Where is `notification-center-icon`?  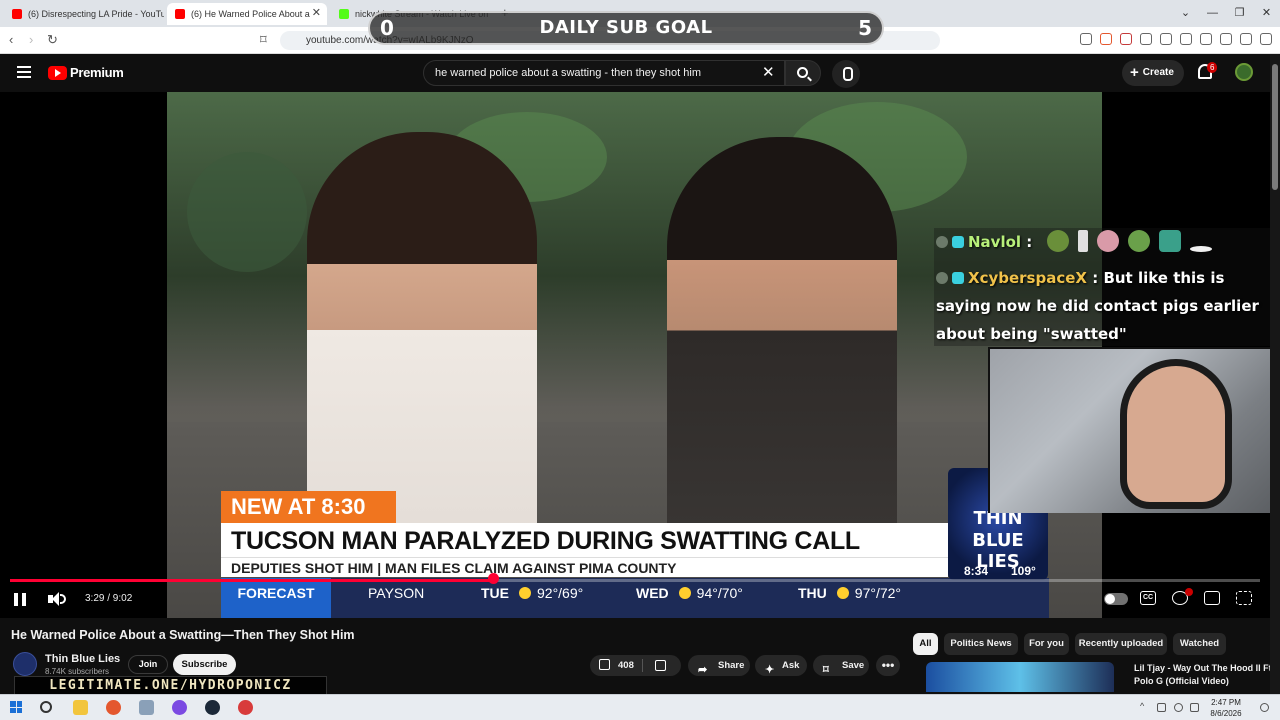 notification-center-icon is located at coordinates (1264, 707).